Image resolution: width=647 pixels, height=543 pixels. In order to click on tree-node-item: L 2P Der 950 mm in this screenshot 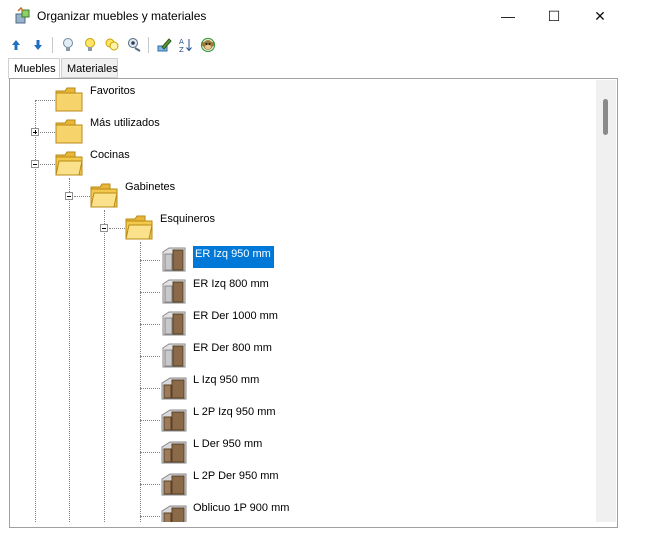, I will do `click(236, 476)`.